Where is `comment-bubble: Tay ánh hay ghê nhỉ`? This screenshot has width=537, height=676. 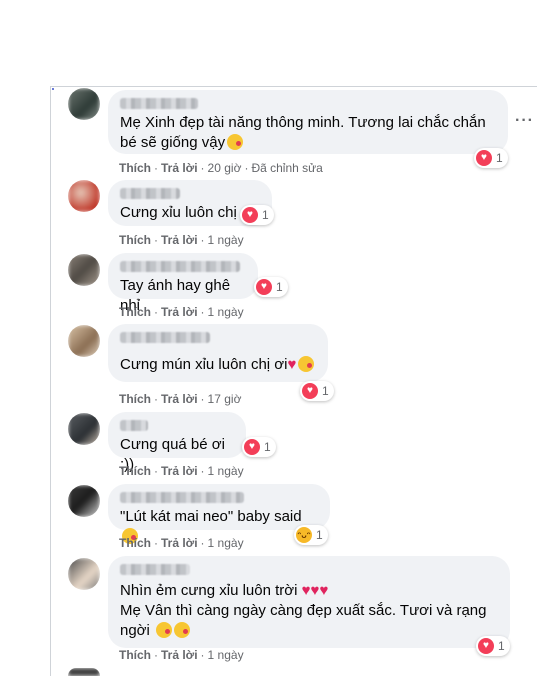
comment-bubble: Tay ánh hay ghê nhỉ is located at coordinates (183, 283).